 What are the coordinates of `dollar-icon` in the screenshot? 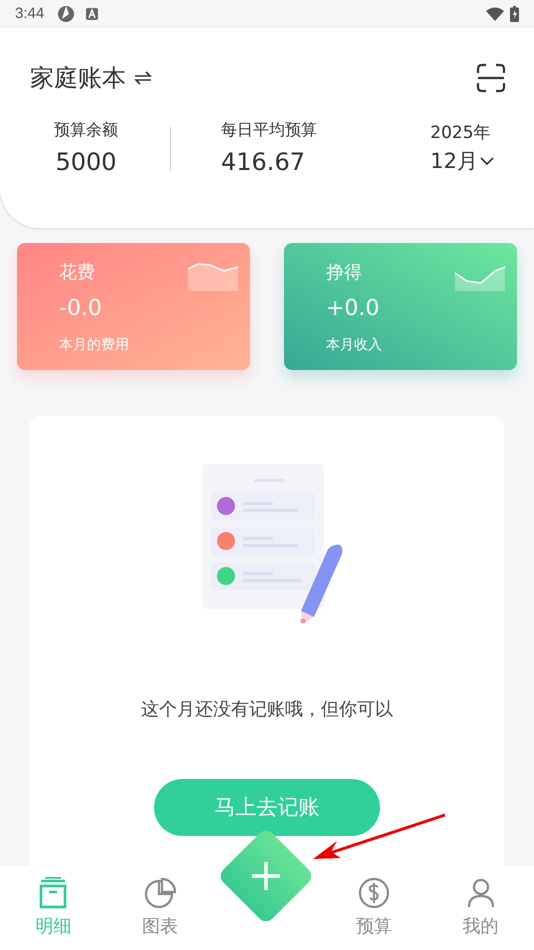 It's located at (374, 892).